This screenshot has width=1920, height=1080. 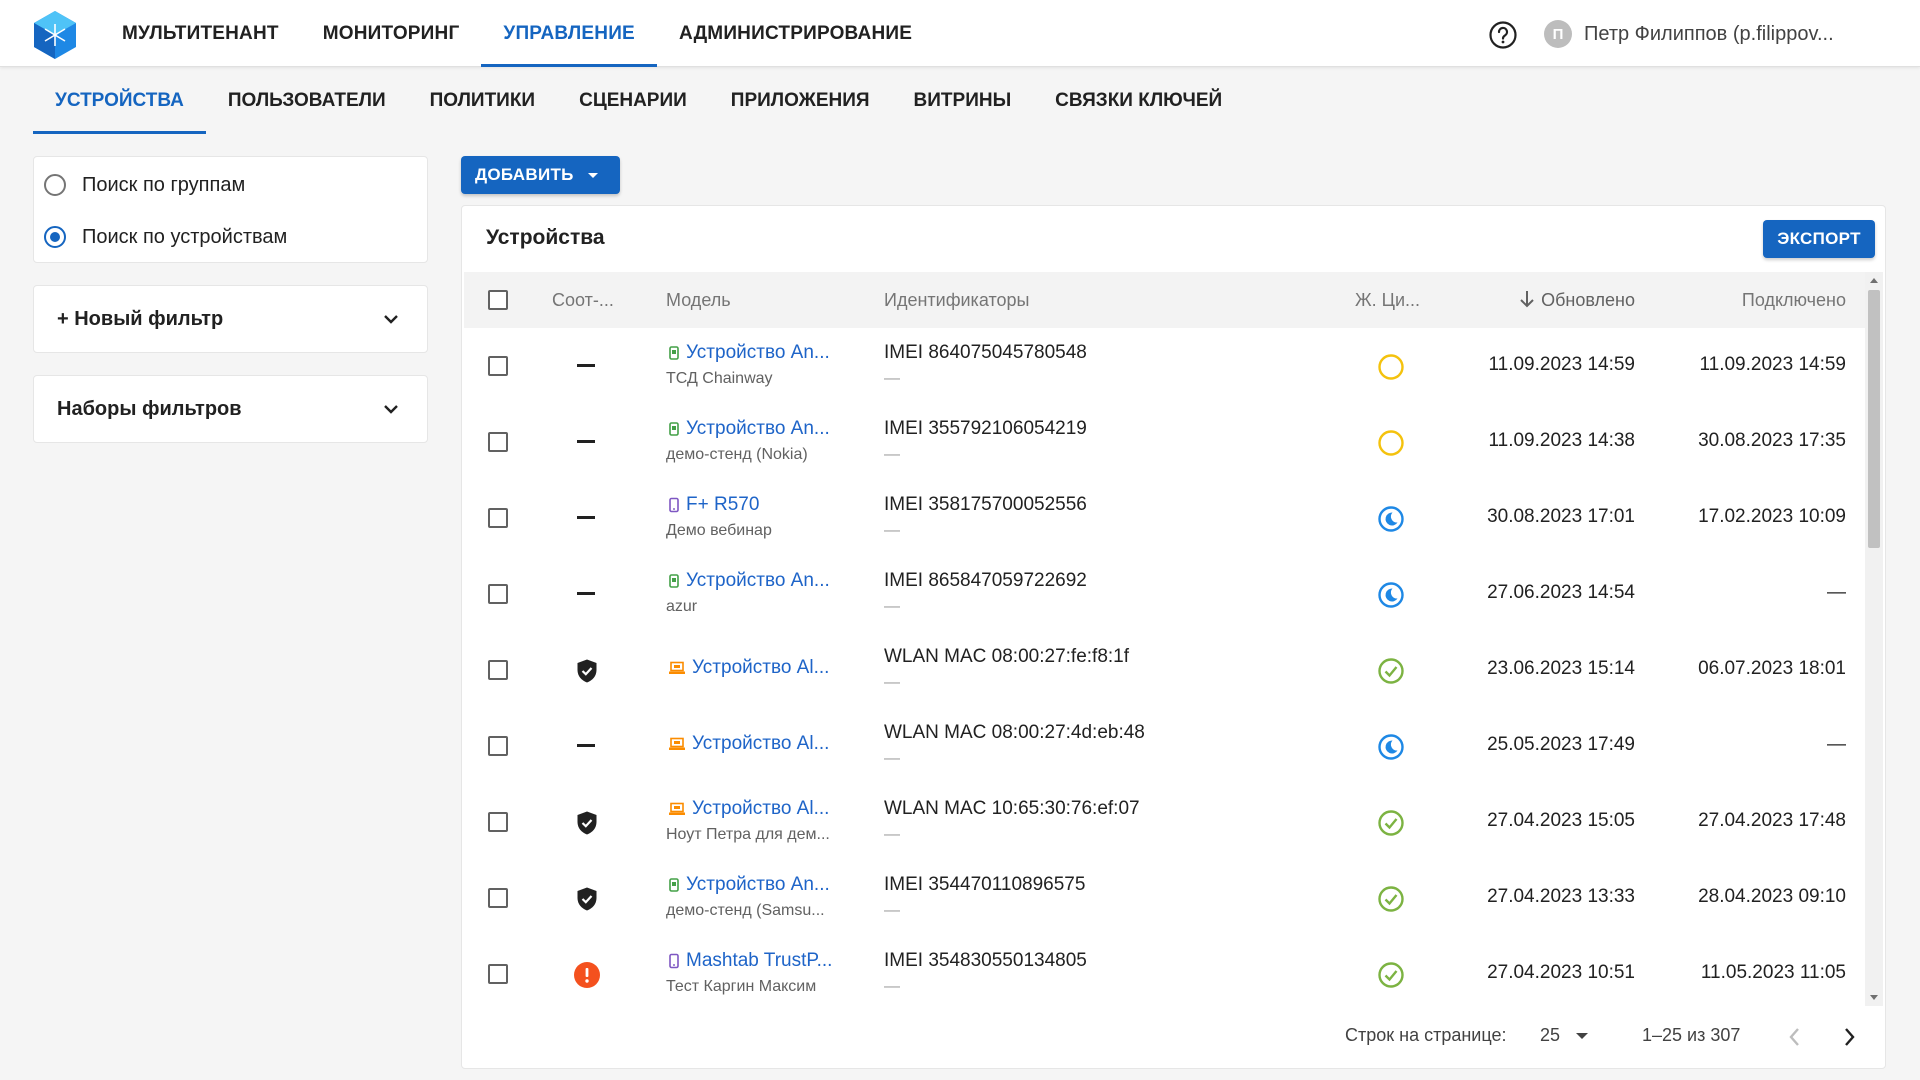 I want to click on app-logo-icon, so click(x=55, y=35).